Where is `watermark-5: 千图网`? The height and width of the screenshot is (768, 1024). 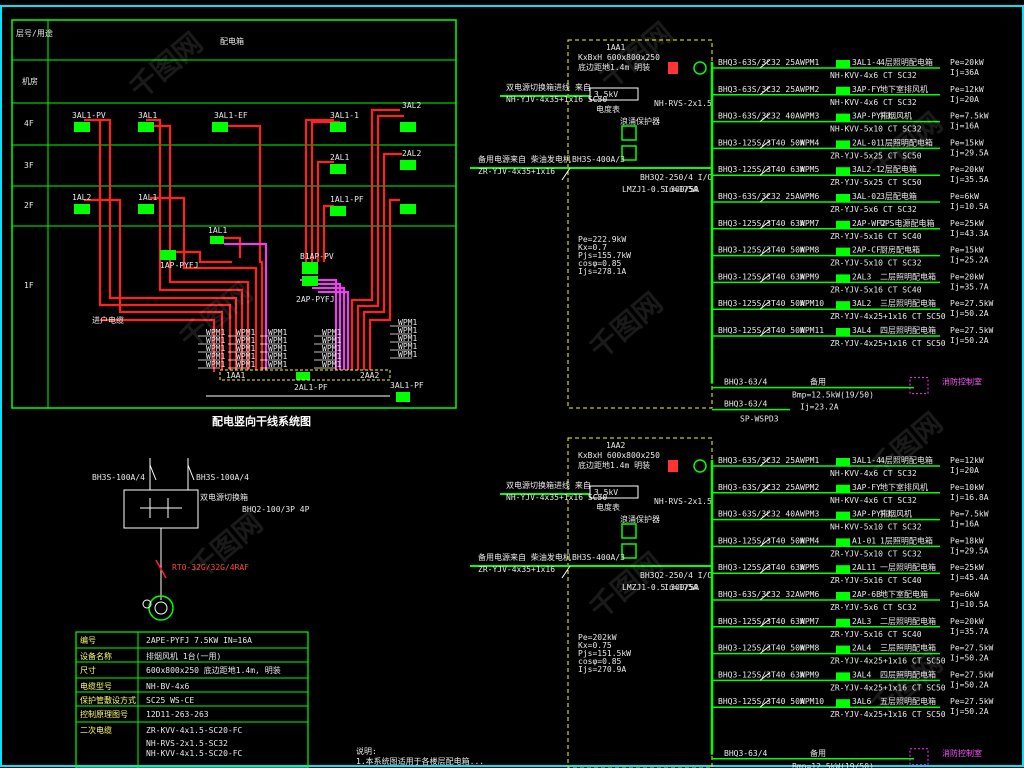
watermark-5: 千图网 is located at coordinates (626, 325).